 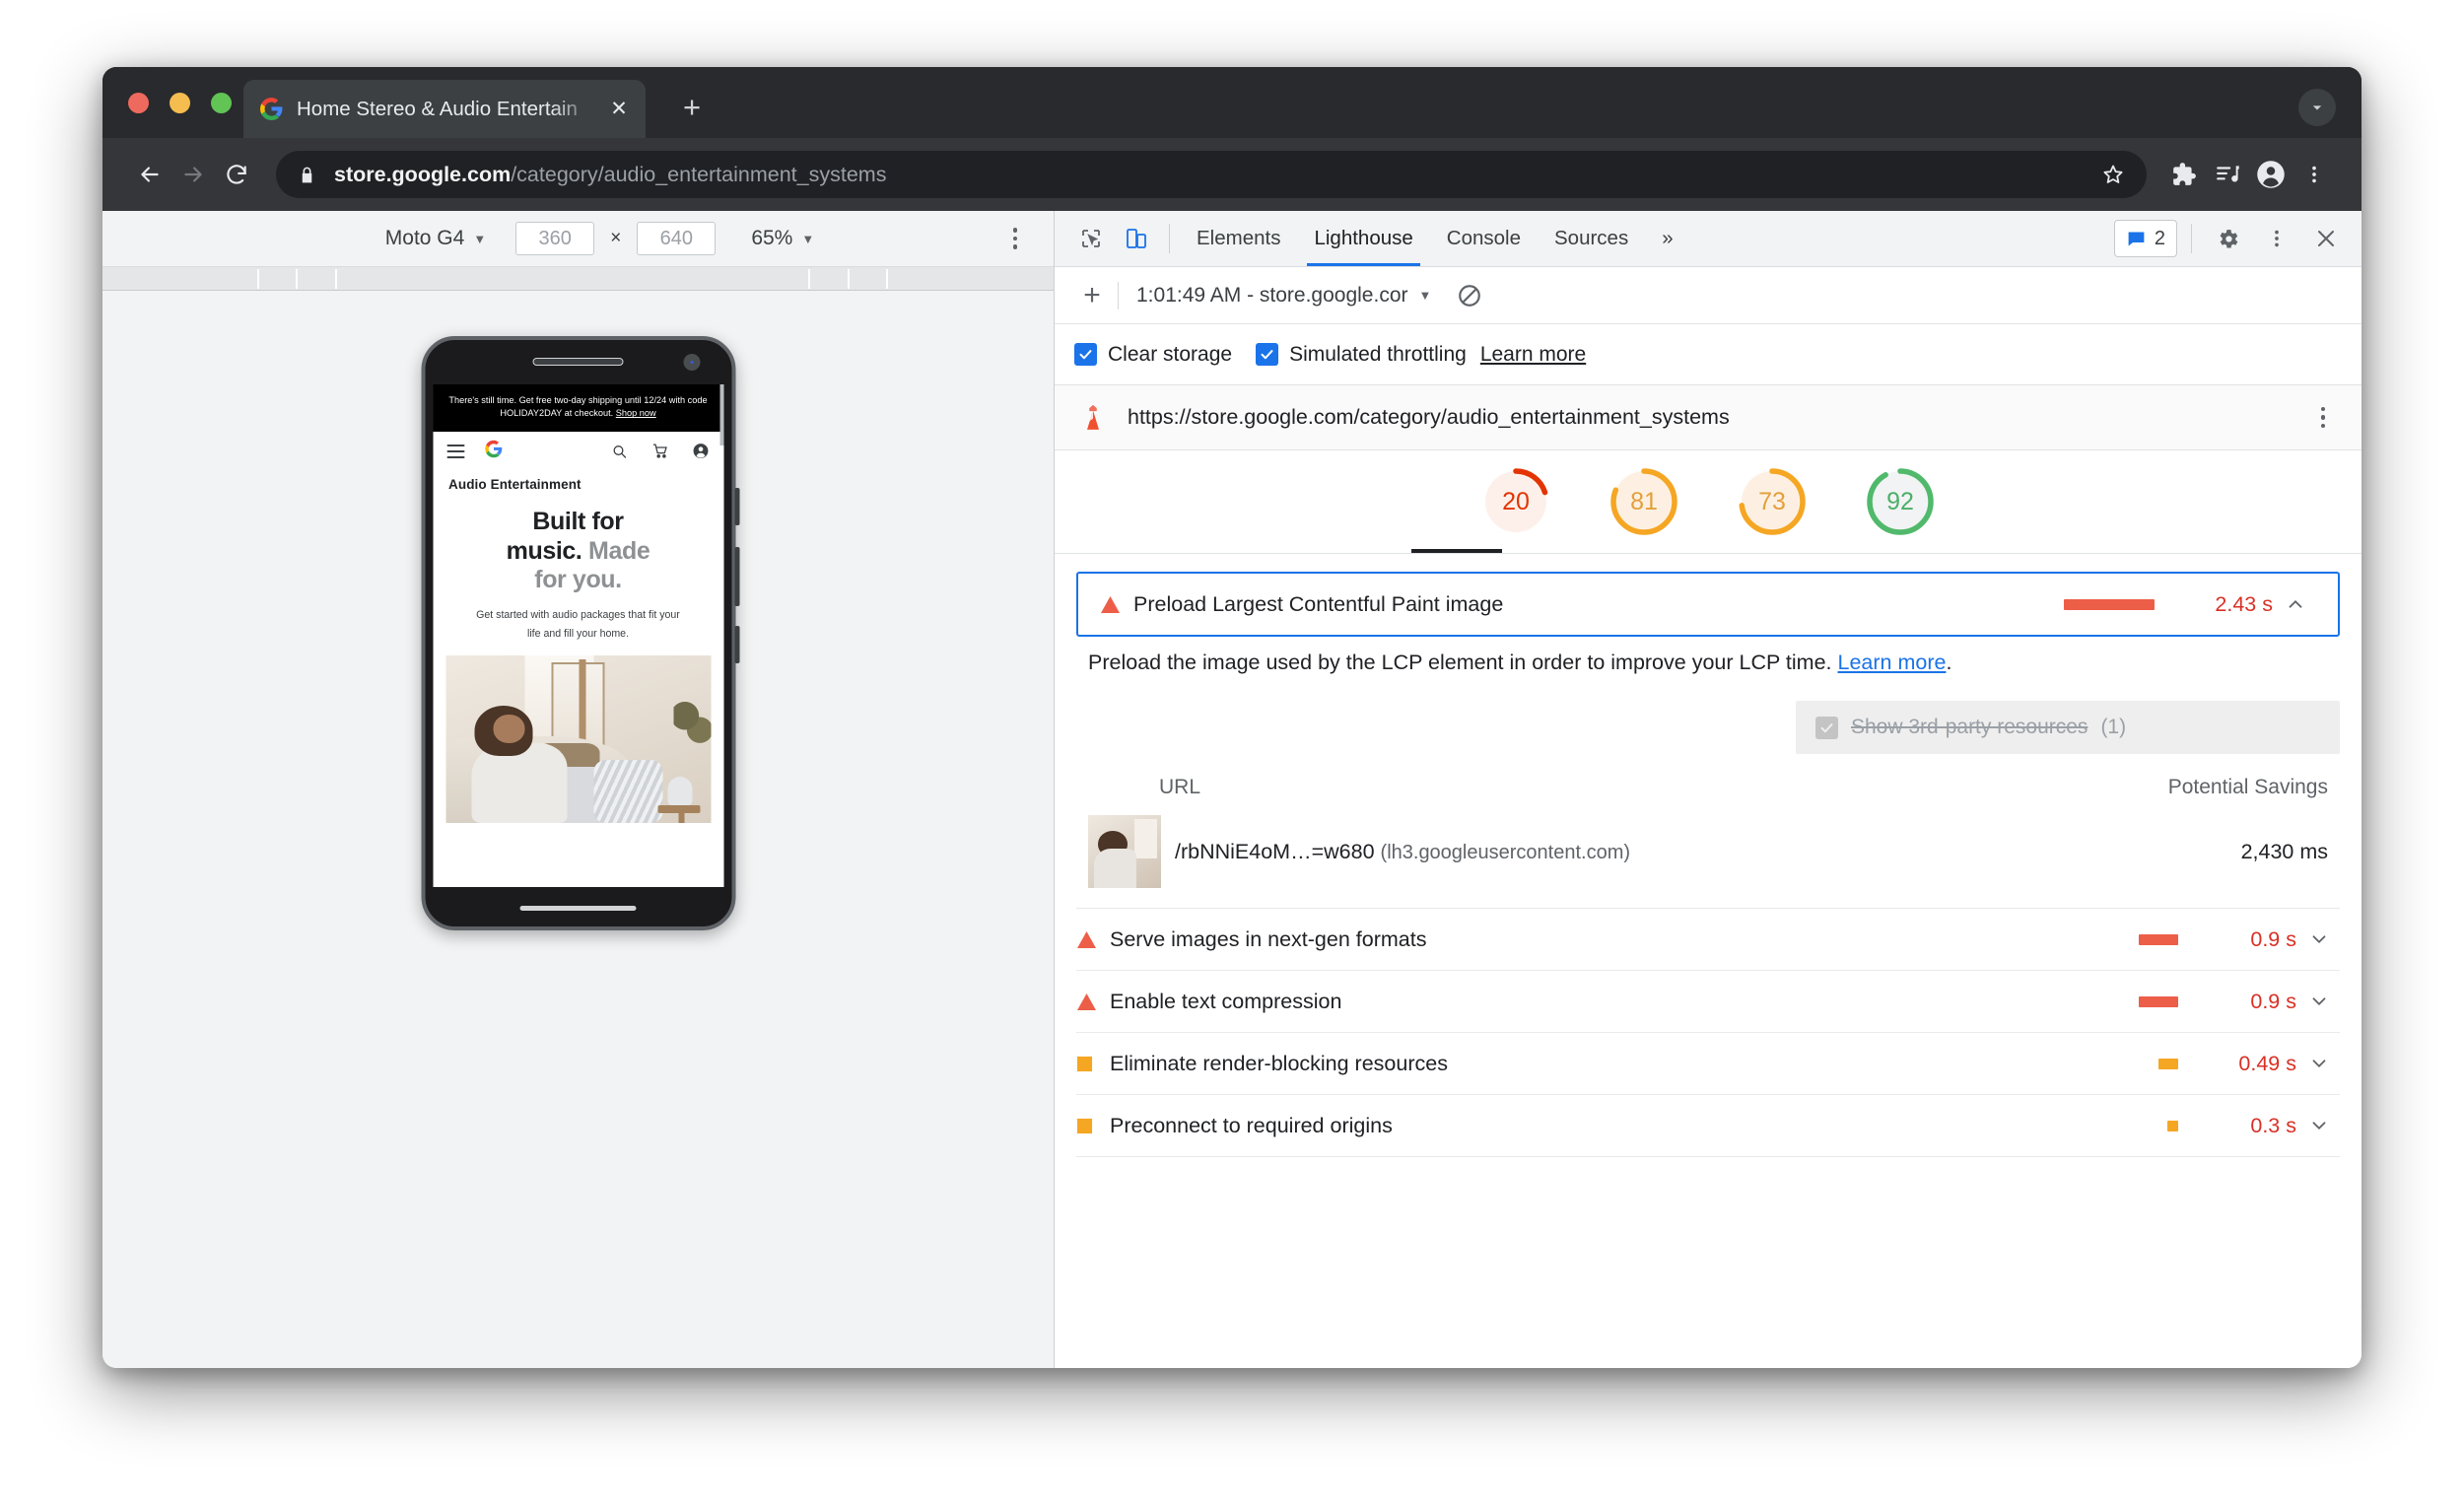 What do you see at coordinates (2159, 238) in the screenshot?
I see `message-count: 2` at bounding box center [2159, 238].